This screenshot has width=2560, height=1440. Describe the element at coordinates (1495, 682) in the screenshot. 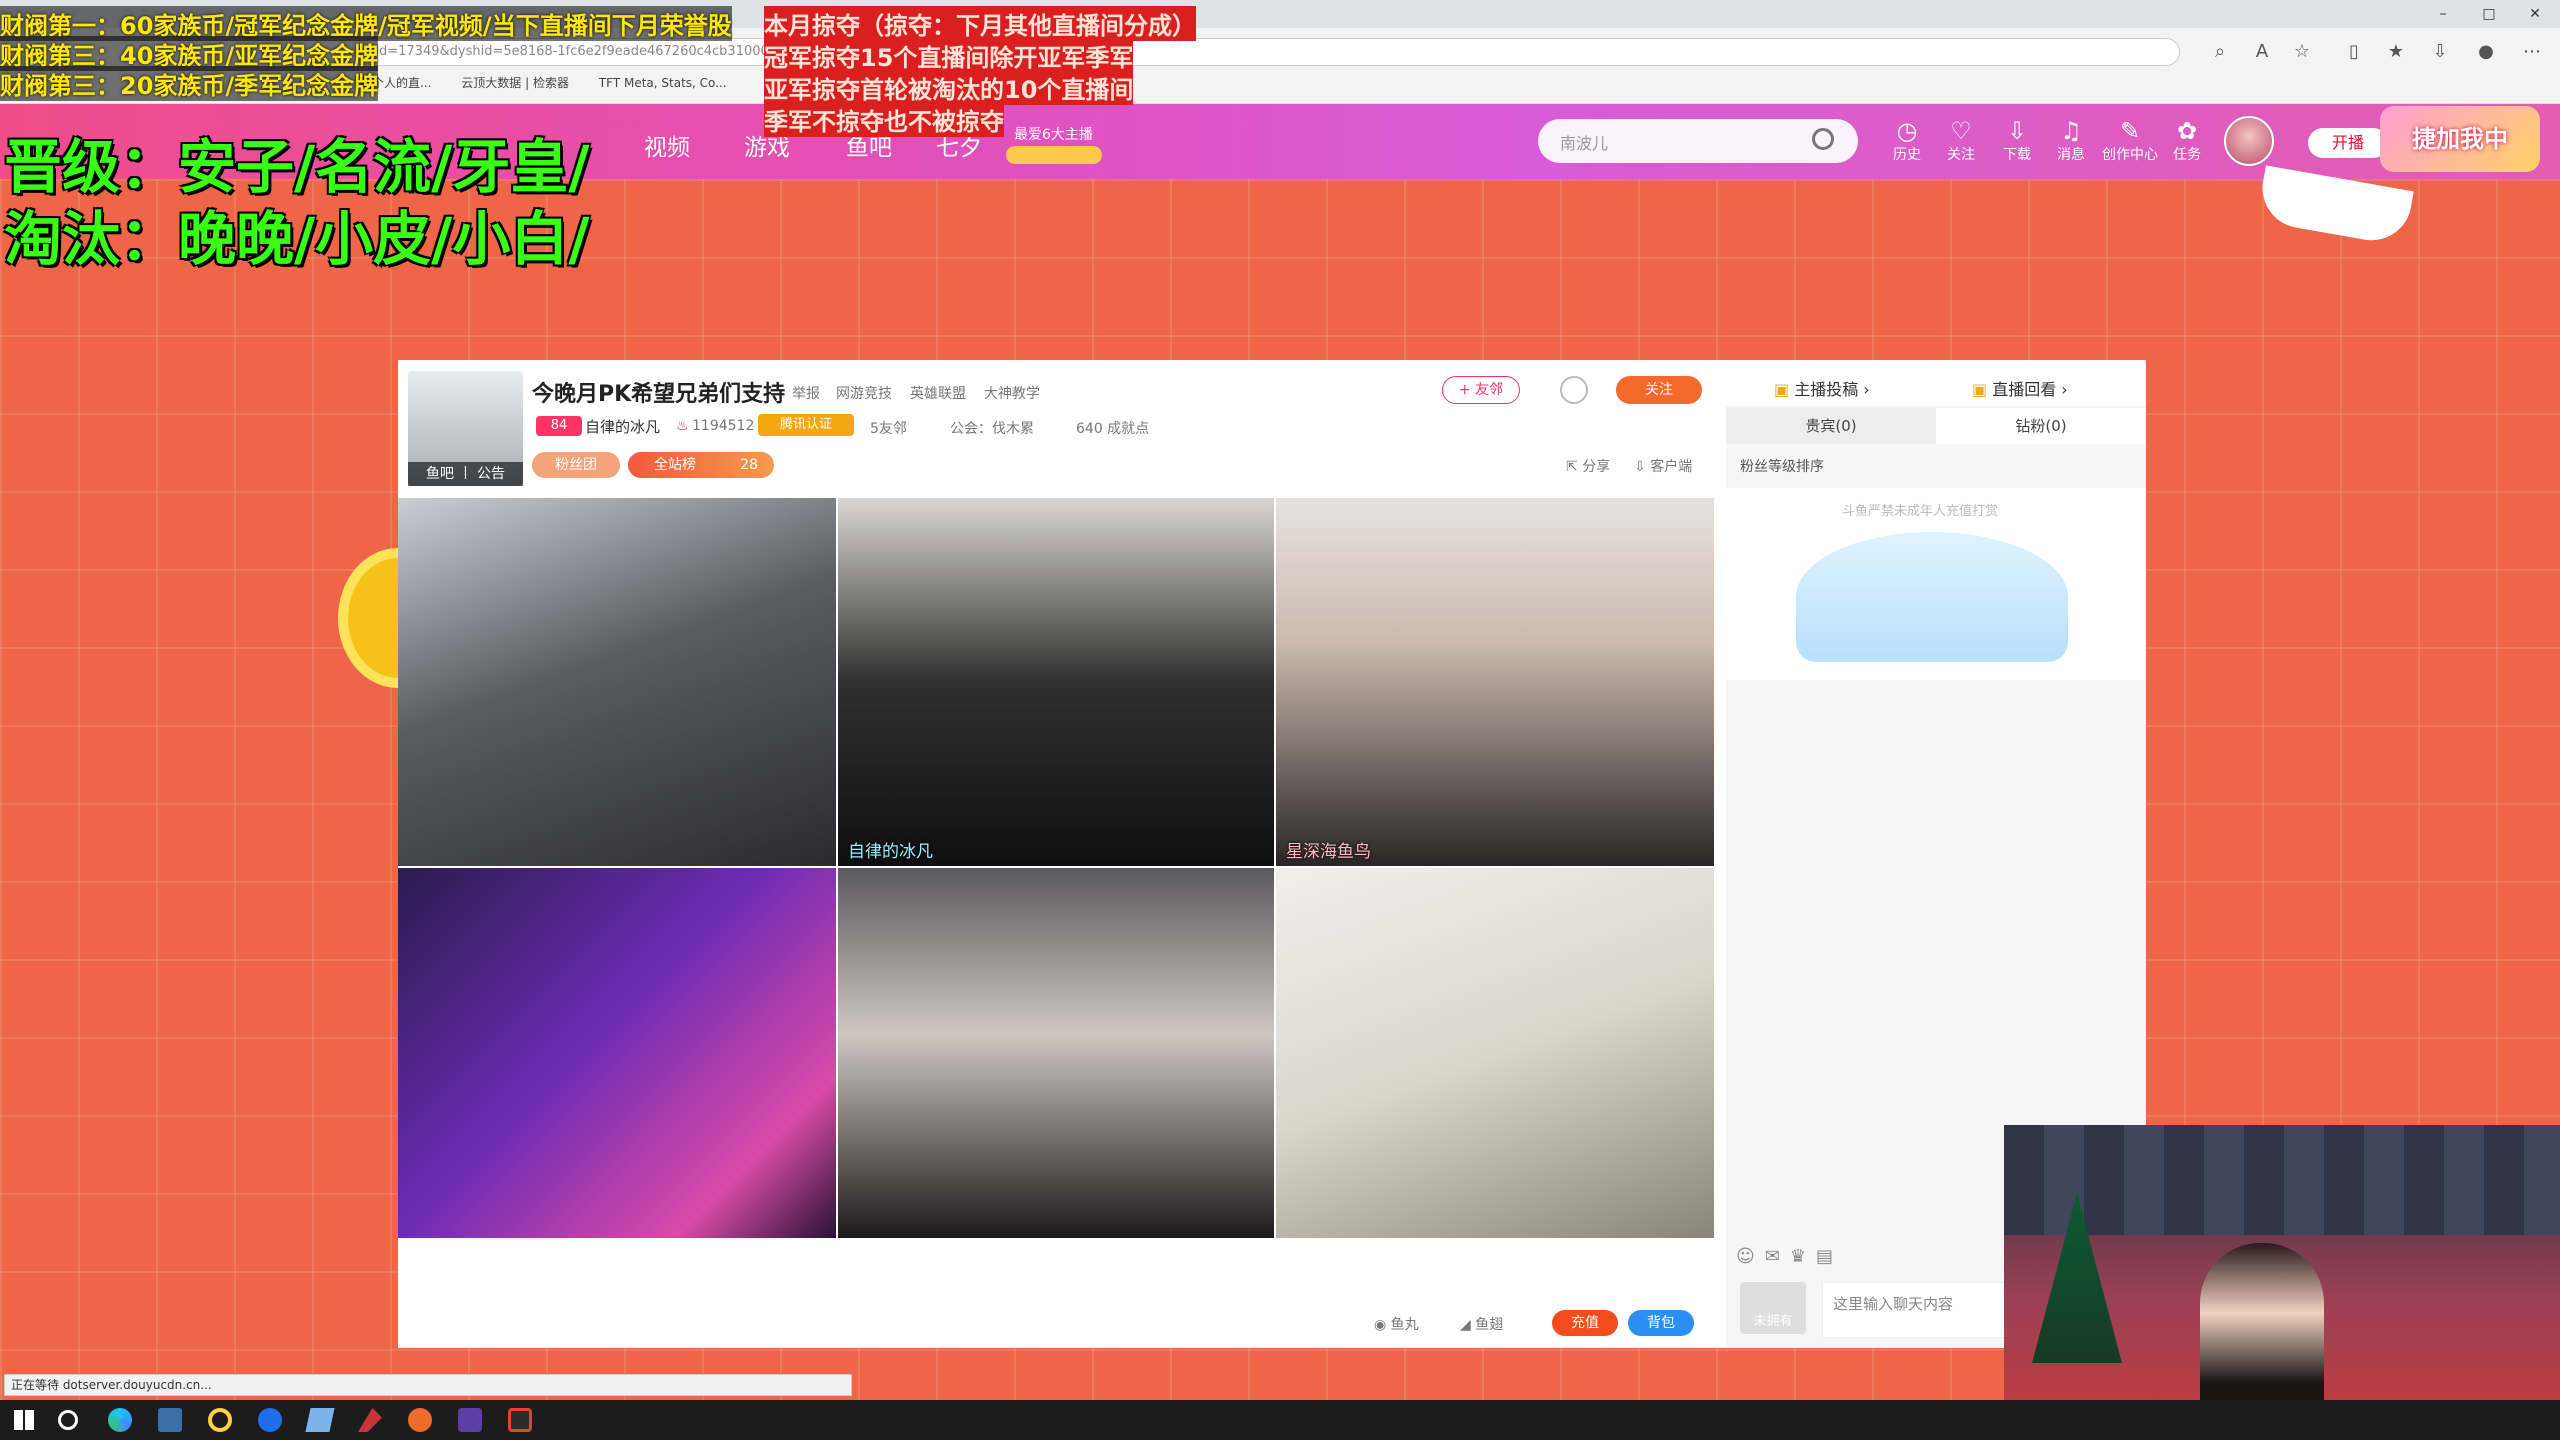

I see `video-tile-3: 星深海鱼鸟` at that location.